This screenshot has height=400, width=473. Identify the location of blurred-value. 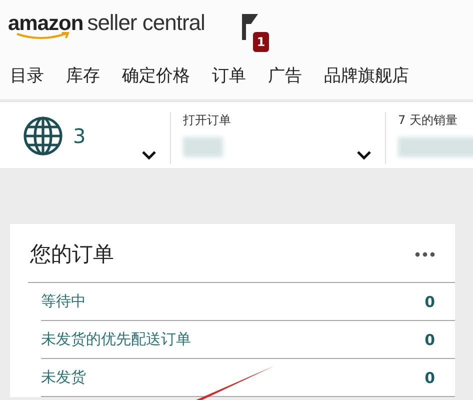
(203, 147).